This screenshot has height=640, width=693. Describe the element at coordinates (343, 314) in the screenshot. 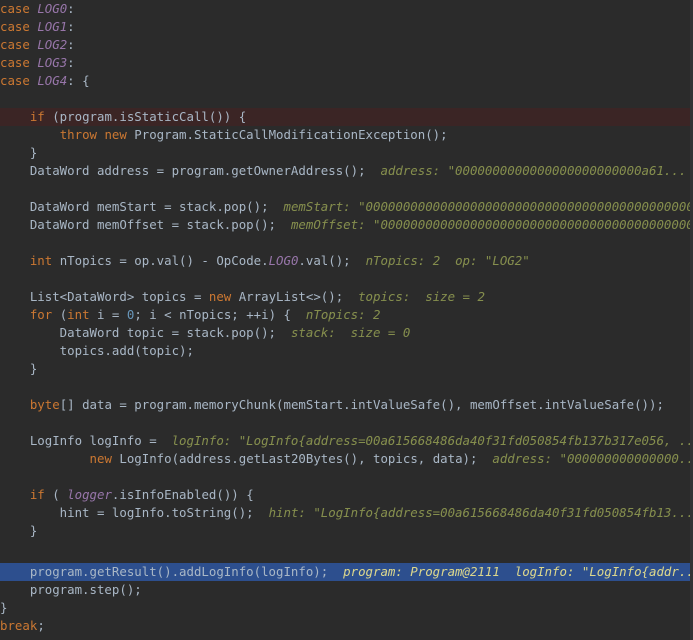

I see `inline-debug-value: nTopics: 2` at that location.